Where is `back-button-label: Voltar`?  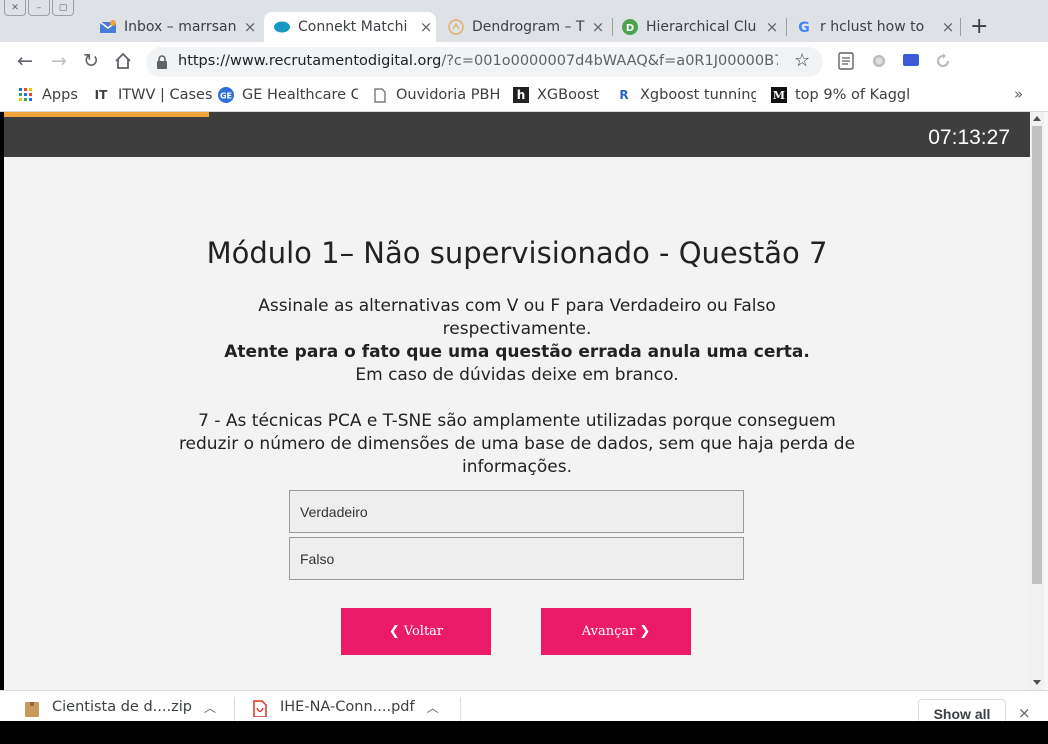 back-button-label: Voltar is located at coordinates (423, 631).